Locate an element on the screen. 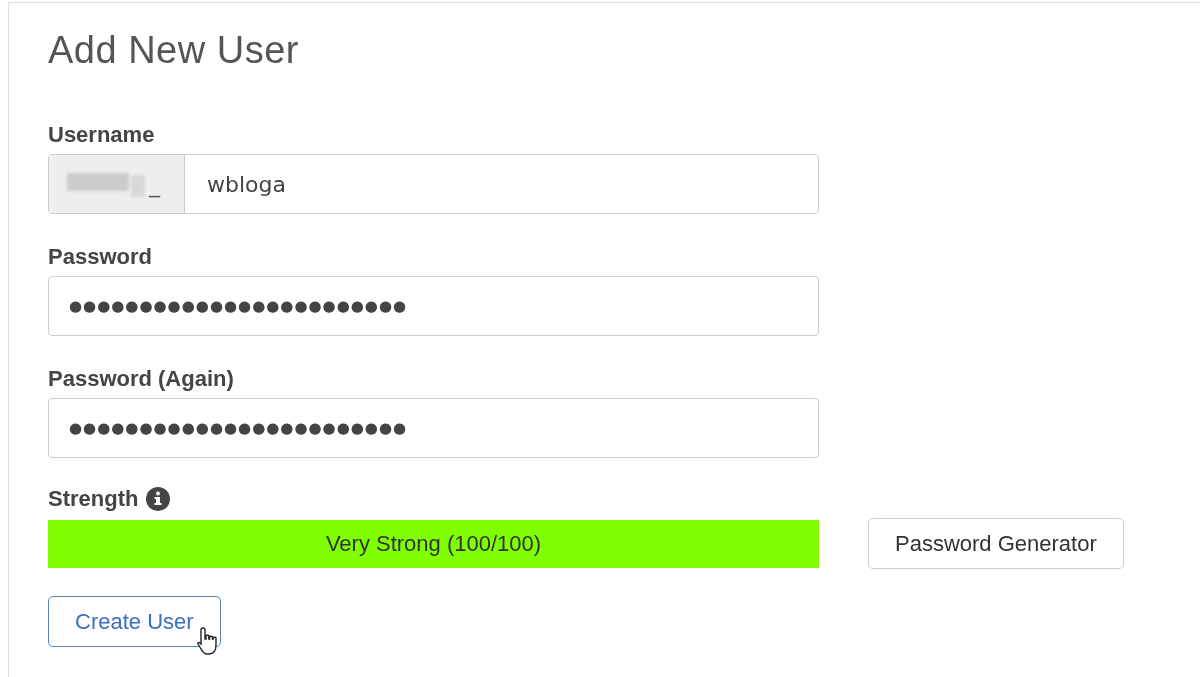  field-label: Password (Again) is located at coordinates (141, 379).